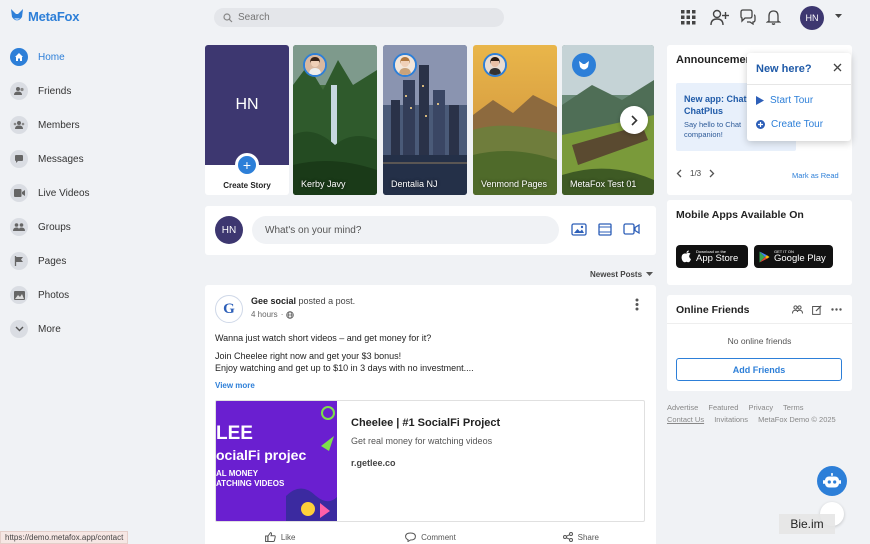  I want to click on post-header: Gee social posted a post., so click(303, 301).